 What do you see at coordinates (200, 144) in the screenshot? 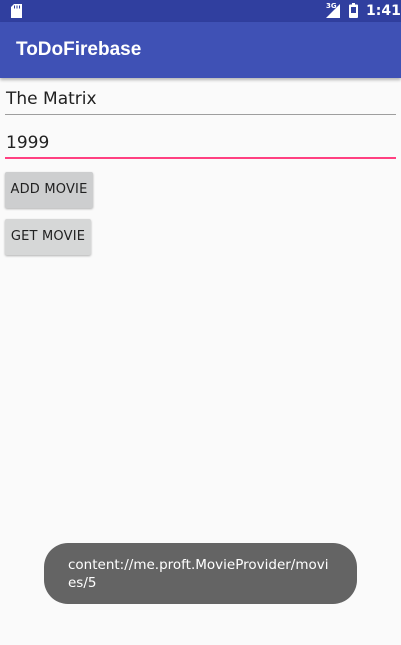
I see `movie-year-input: 1999` at bounding box center [200, 144].